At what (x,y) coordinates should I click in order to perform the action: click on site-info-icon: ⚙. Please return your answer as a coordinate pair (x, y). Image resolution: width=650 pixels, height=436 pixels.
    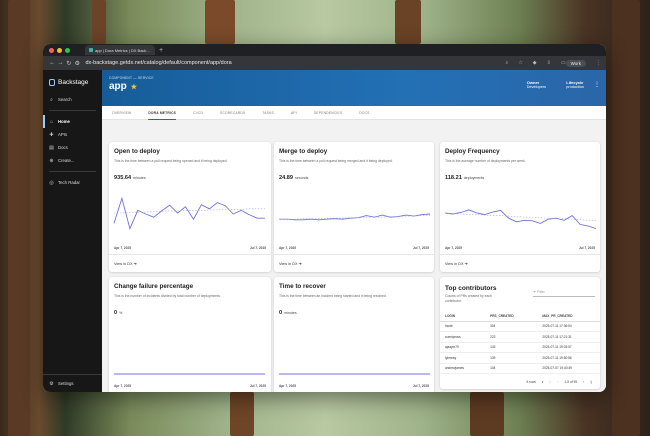
    Looking at the image, I should click on (77, 63).